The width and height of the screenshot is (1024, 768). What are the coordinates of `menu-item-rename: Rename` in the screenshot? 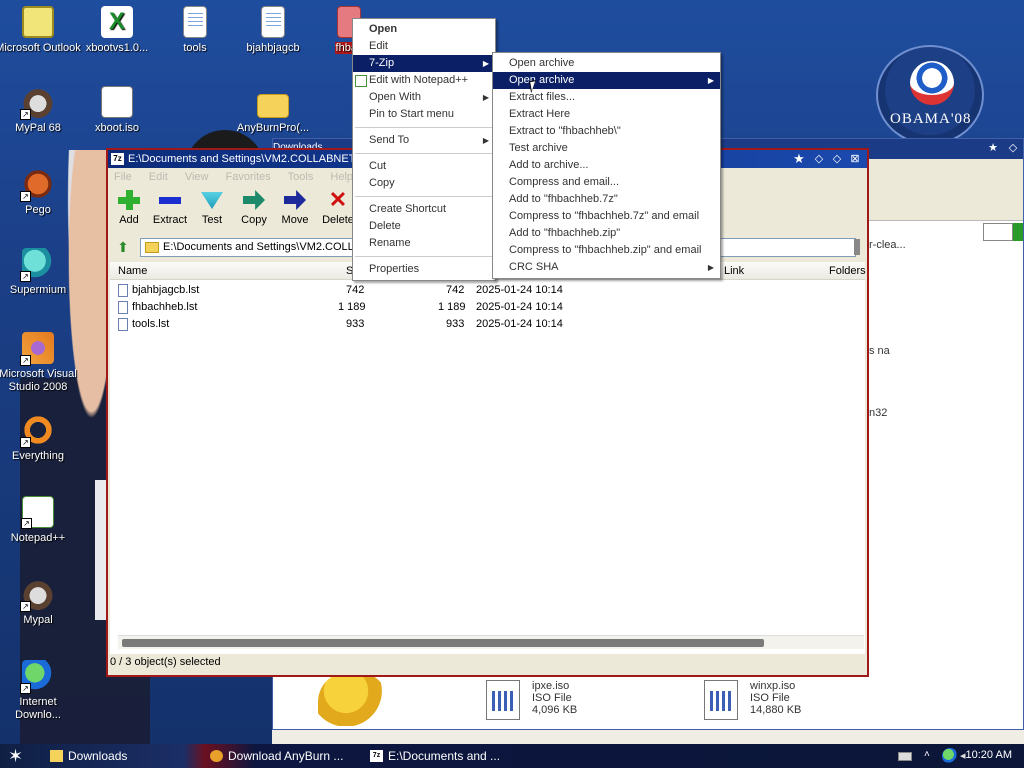 It's located at (424, 243).